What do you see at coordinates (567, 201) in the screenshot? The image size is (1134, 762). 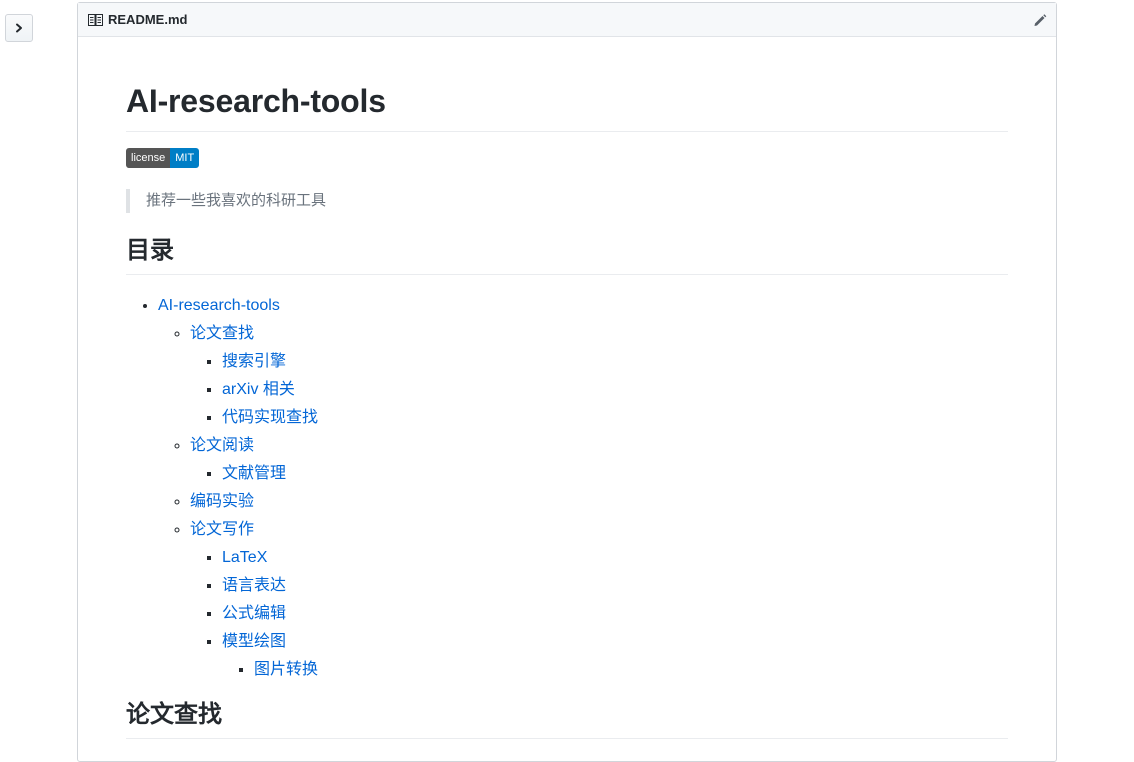 I see `intro-quote: 推荐一些我喜欢的科研工具` at bounding box center [567, 201].